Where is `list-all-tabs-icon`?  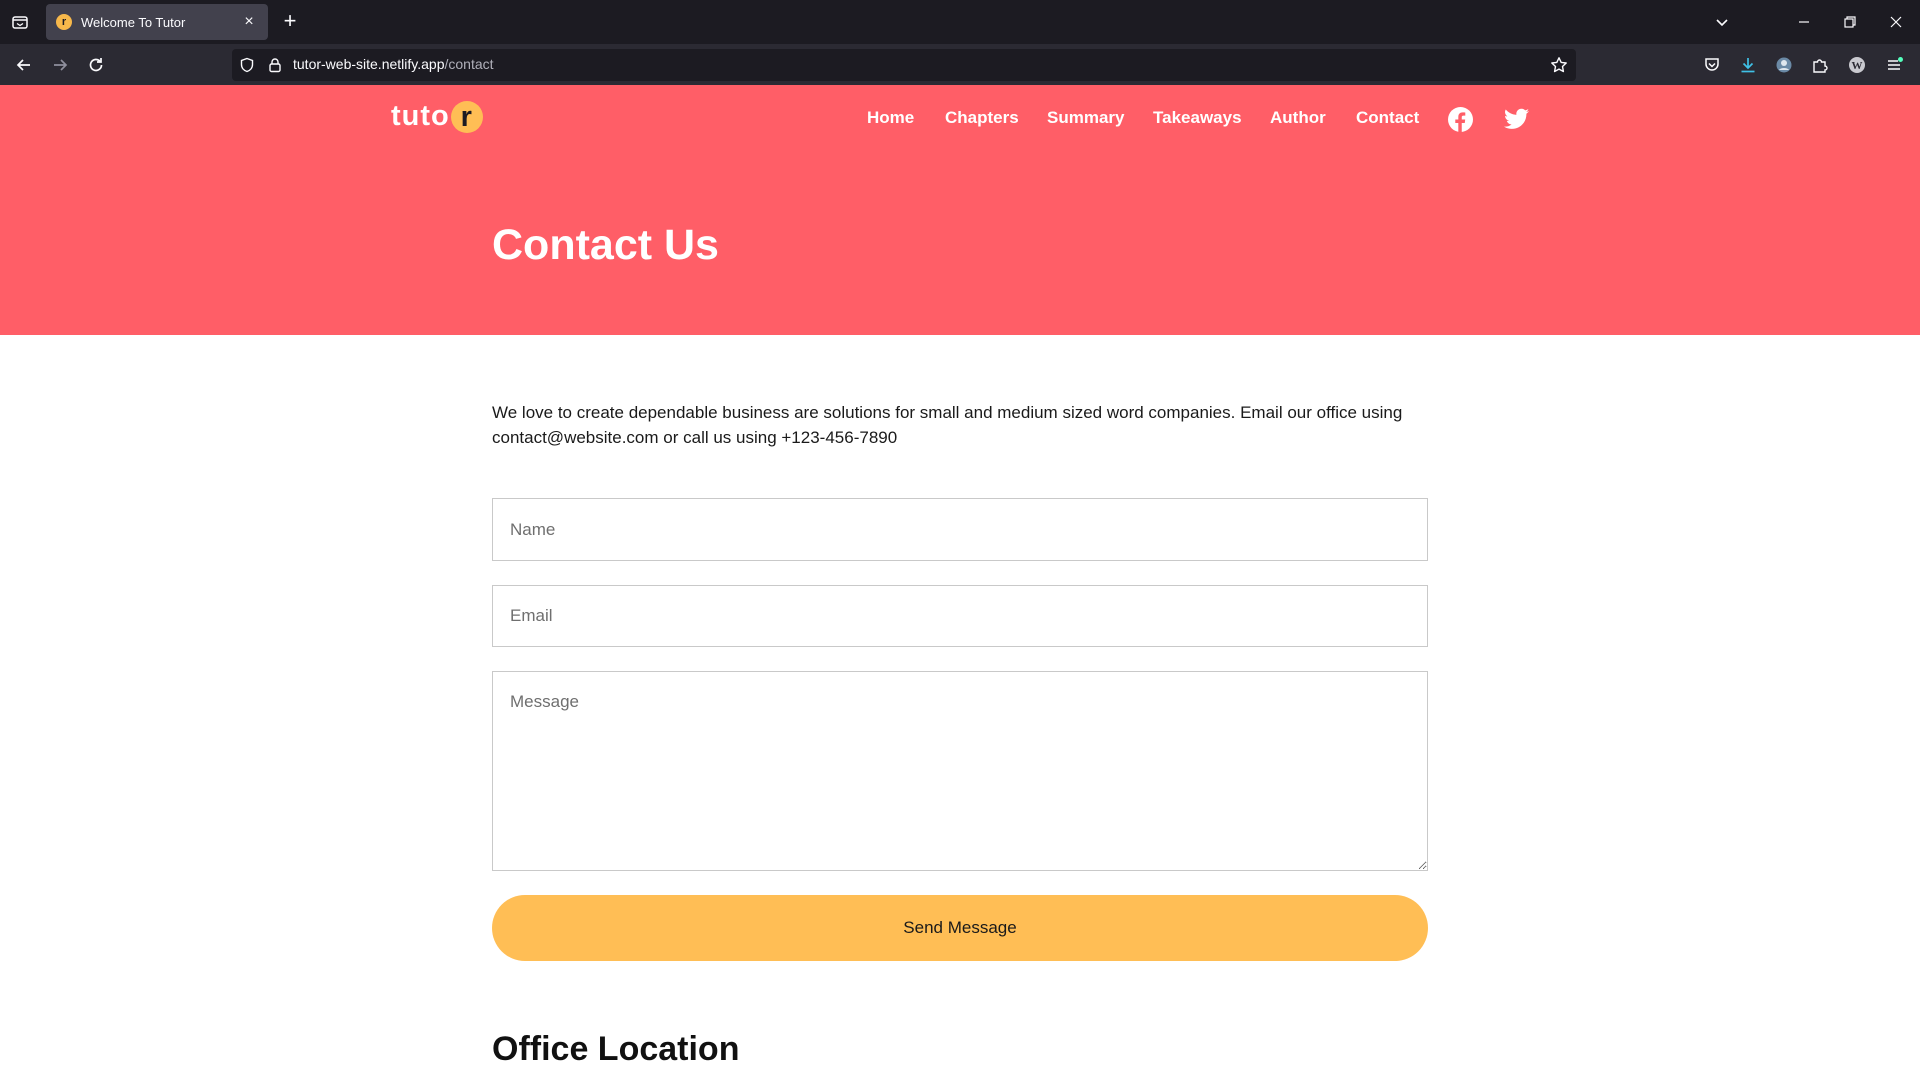 list-all-tabs-icon is located at coordinates (20, 22).